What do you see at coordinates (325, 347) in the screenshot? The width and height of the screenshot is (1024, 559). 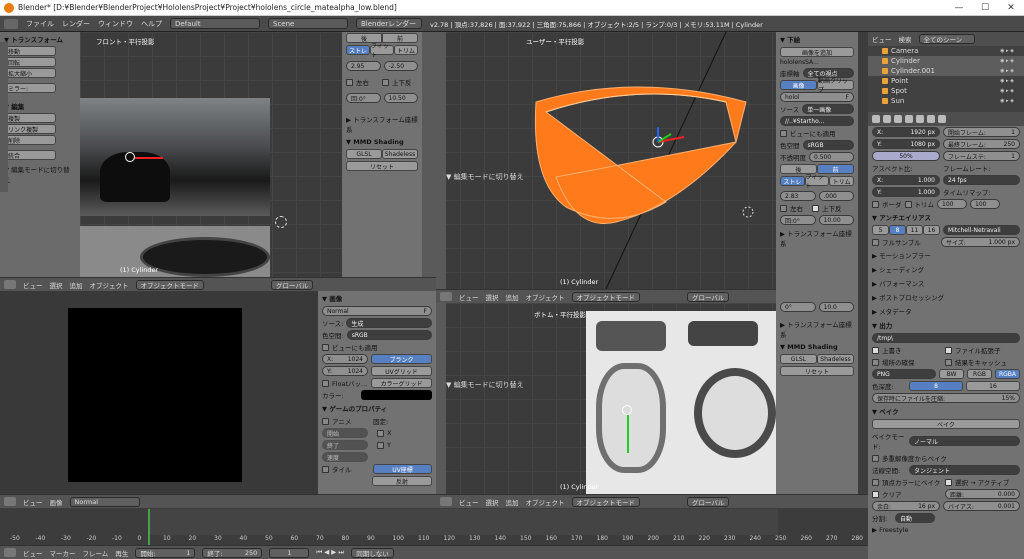 I see `apply-view-checkbox` at bounding box center [325, 347].